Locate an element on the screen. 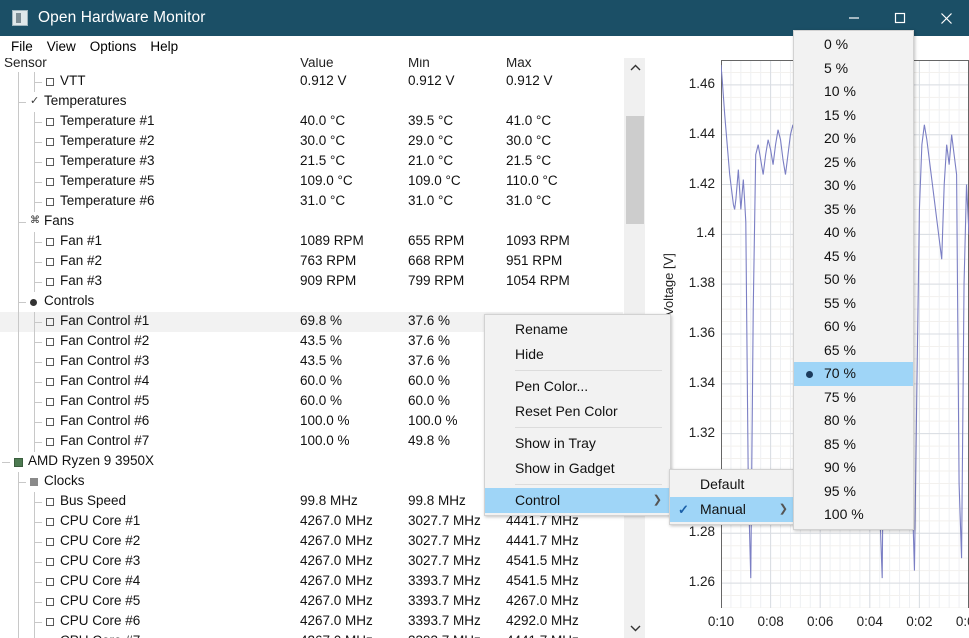  sensor-value: 21.5 °C is located at coordinates (323, 160).